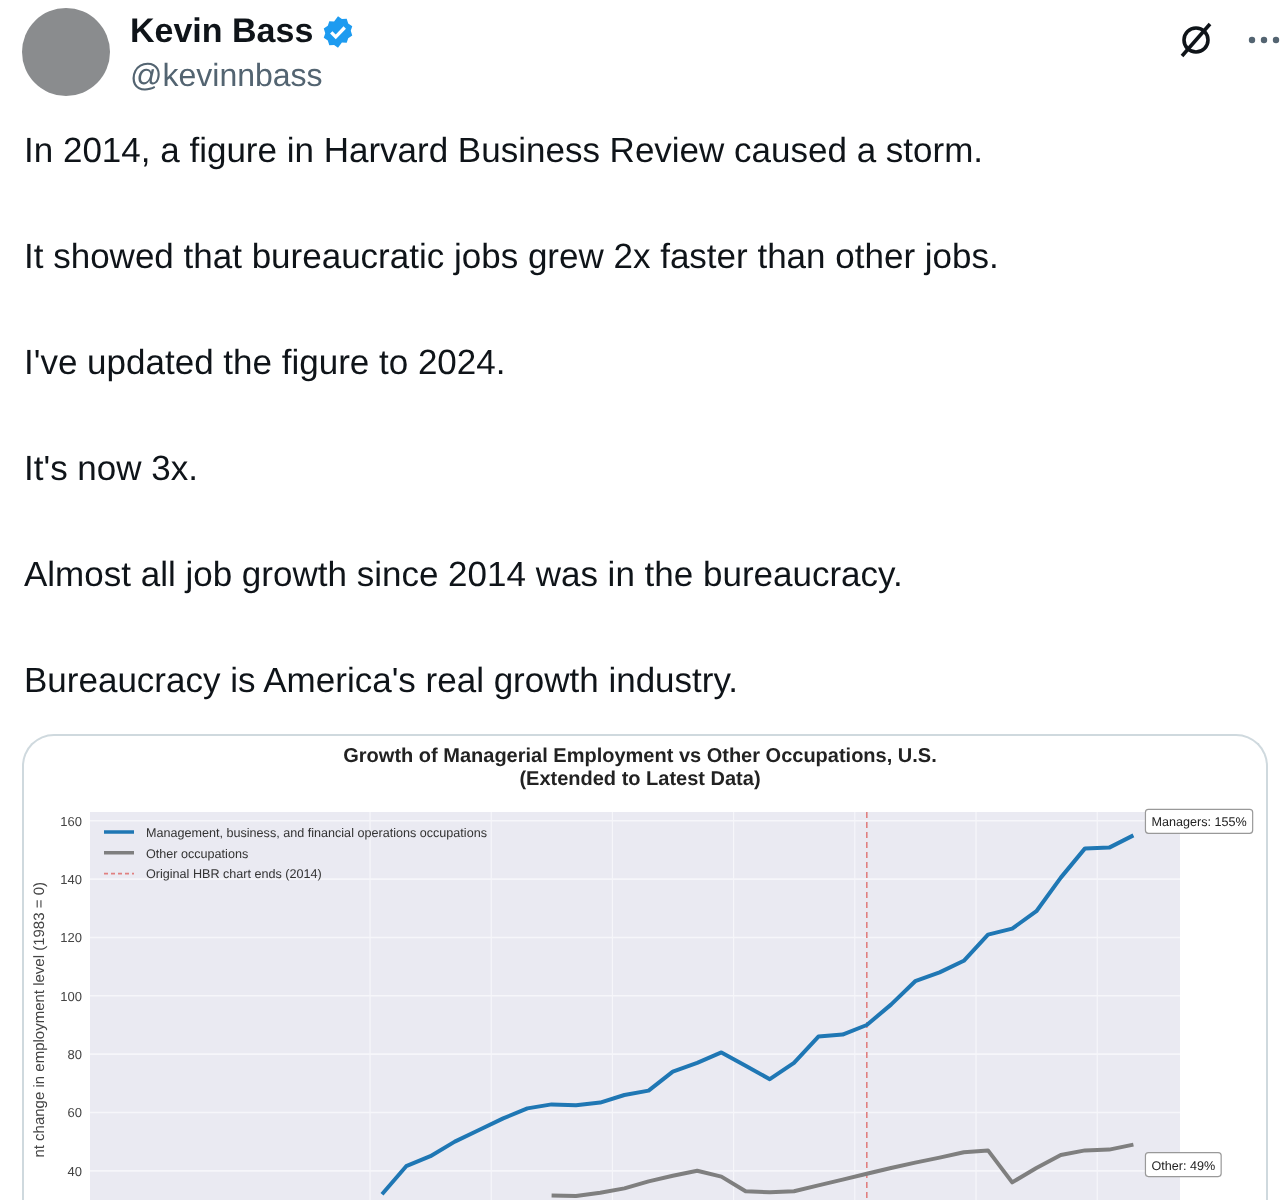  What do you see at coordinates (640, 768) in the screenshot?
I see `chart-title: Growth of Managerial Employment vs Other Occupations, U.S. (Extended to Latest Data)` at bounding box center [640, 768].